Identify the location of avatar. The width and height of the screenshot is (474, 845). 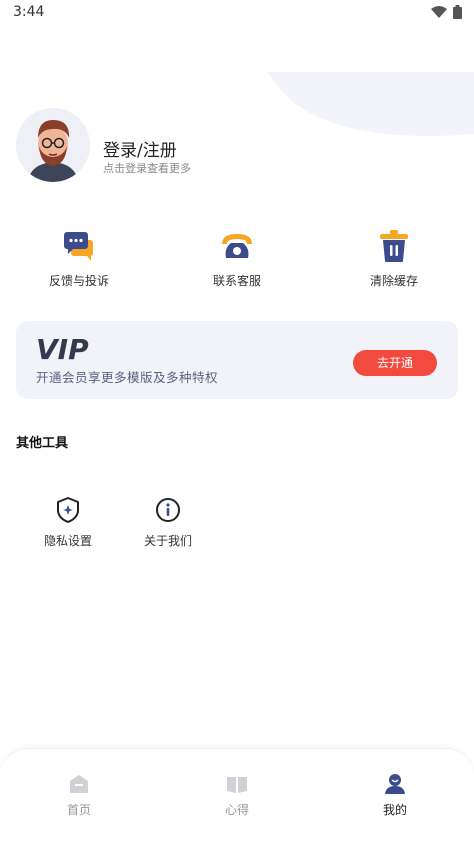
(53, 145).